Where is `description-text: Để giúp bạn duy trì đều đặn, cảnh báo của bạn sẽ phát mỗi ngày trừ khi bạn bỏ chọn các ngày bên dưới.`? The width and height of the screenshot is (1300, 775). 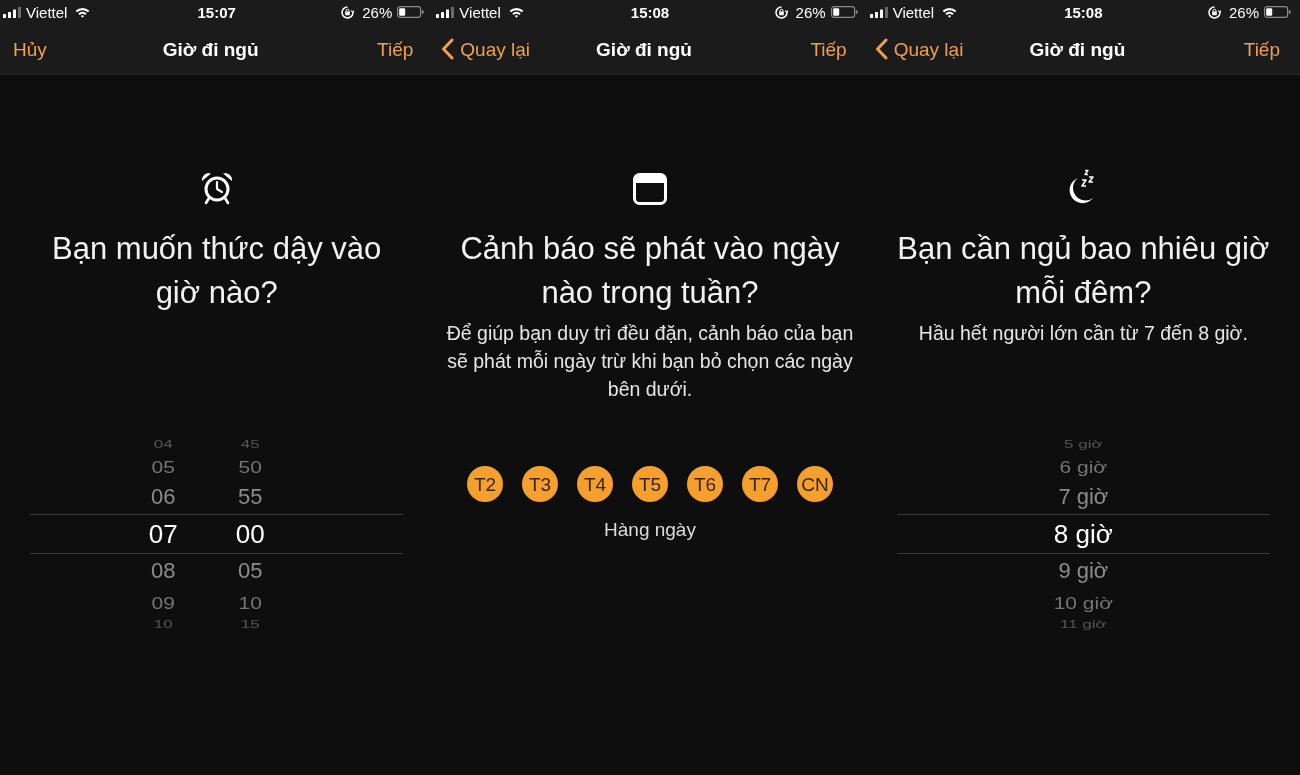
description-text: Để giúp bạn duy trì đều đặn, cảnh báo của bạn sẽ phát mỗi ngày trừ khi bạn bỏ chọn các ngày bên dưới. is located at coordinates (650, 361).